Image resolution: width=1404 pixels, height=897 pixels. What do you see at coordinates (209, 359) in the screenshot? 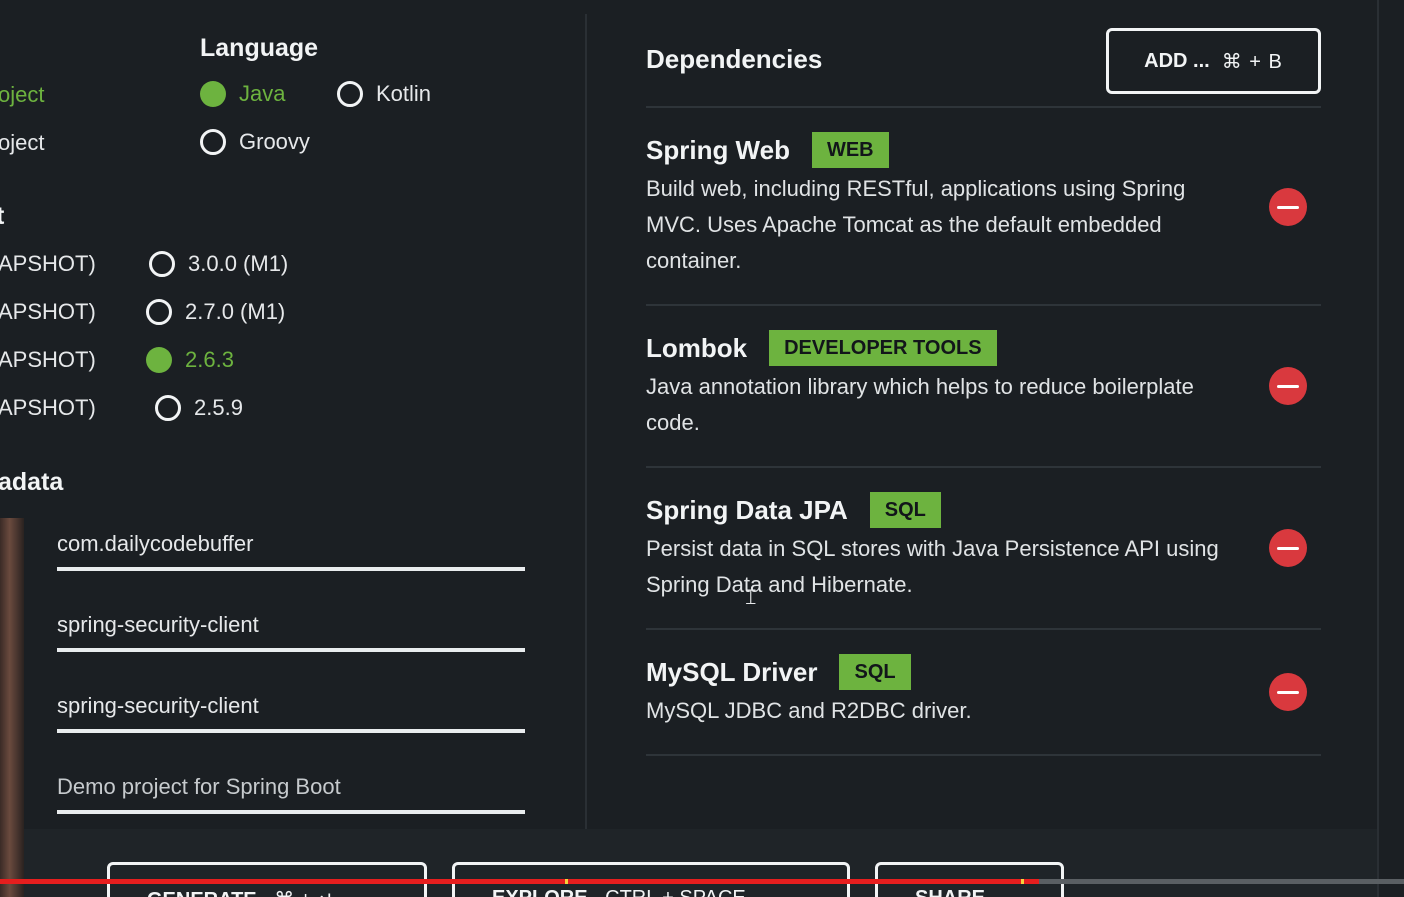
I see `version-label: 2.6.3` at bounding box center [209, 359].